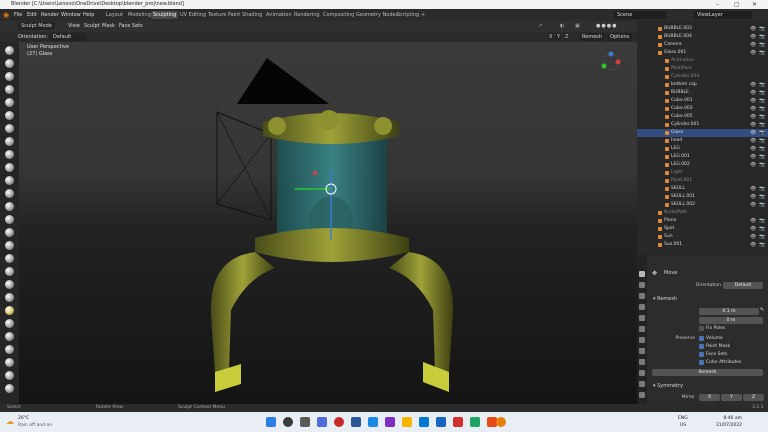 The height and width of the screenshot is (432, 768). I want to click on tab-uv-editing: UV Editing, so click(193, 15).